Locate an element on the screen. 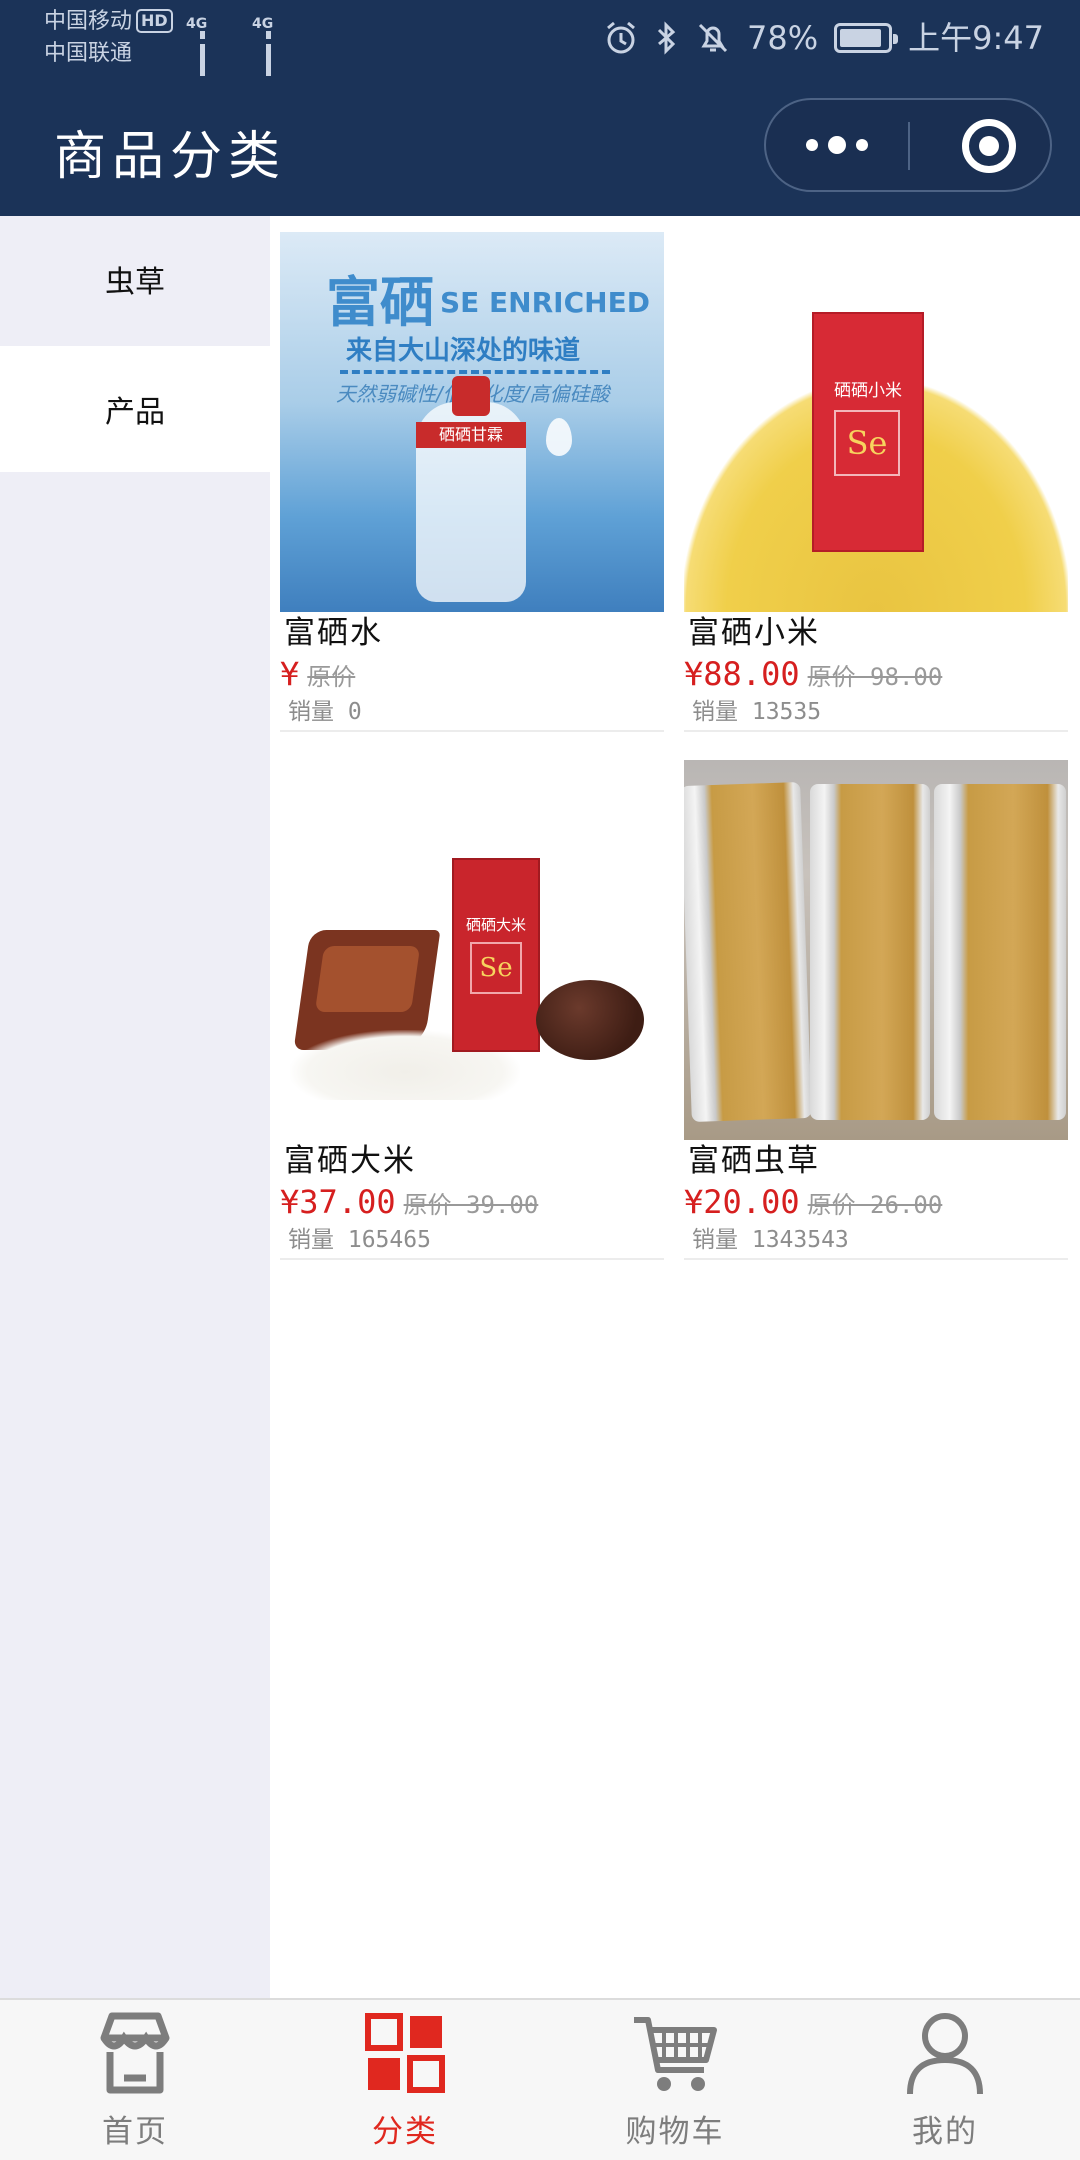 This screenshot has width=1080, height=2160. product-card: 硒硒小米 Se 富硒小米 ¥88.00 原价 98.00 销量 13535 is located at coordinates (876, 482).